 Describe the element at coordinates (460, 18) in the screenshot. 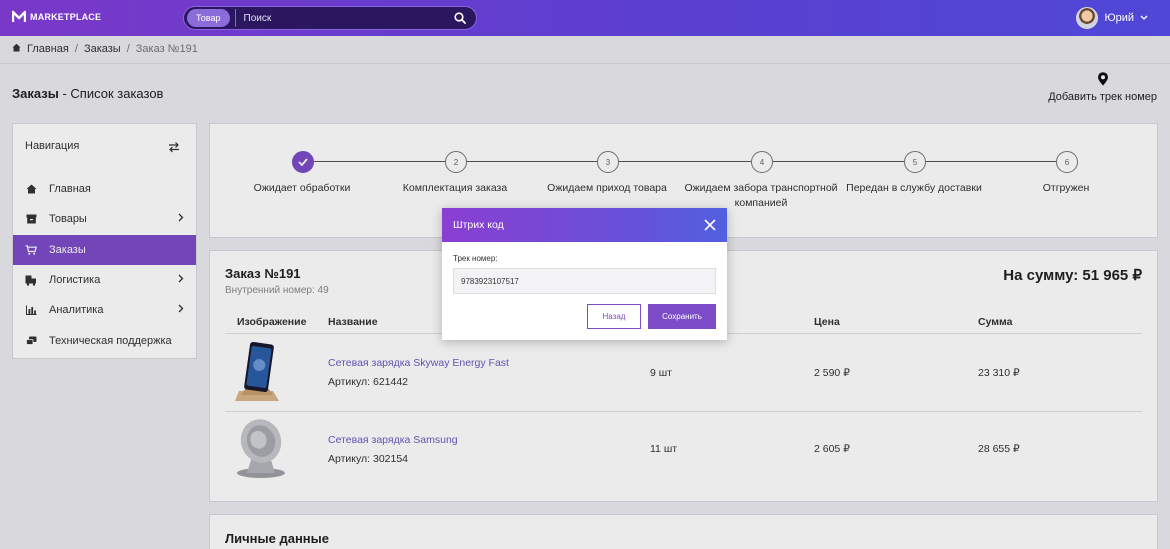

I see `search-icon` at that location.